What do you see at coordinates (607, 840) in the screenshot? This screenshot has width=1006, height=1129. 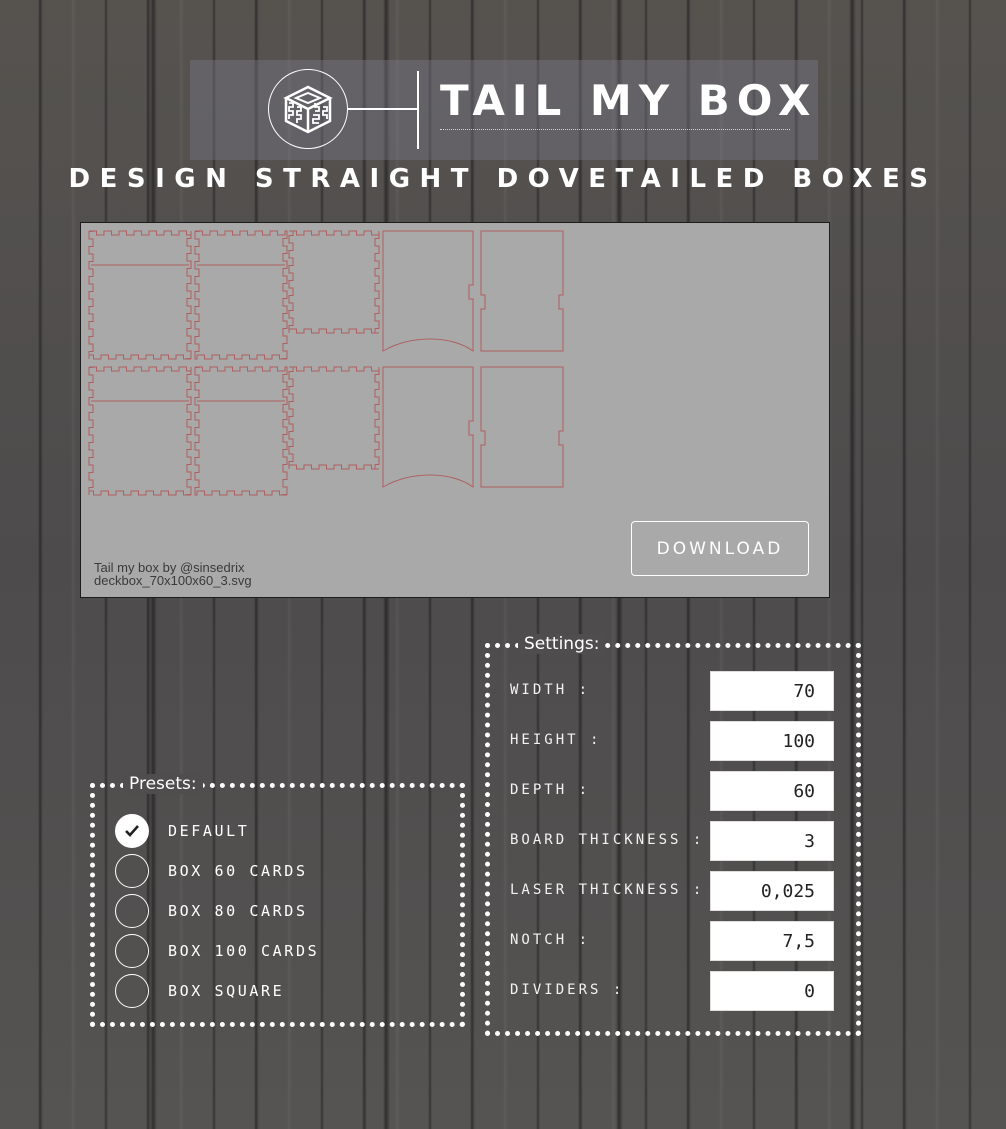 I see `setting-label: BOARD THICKNESS :` at bounding box center [607, 840].